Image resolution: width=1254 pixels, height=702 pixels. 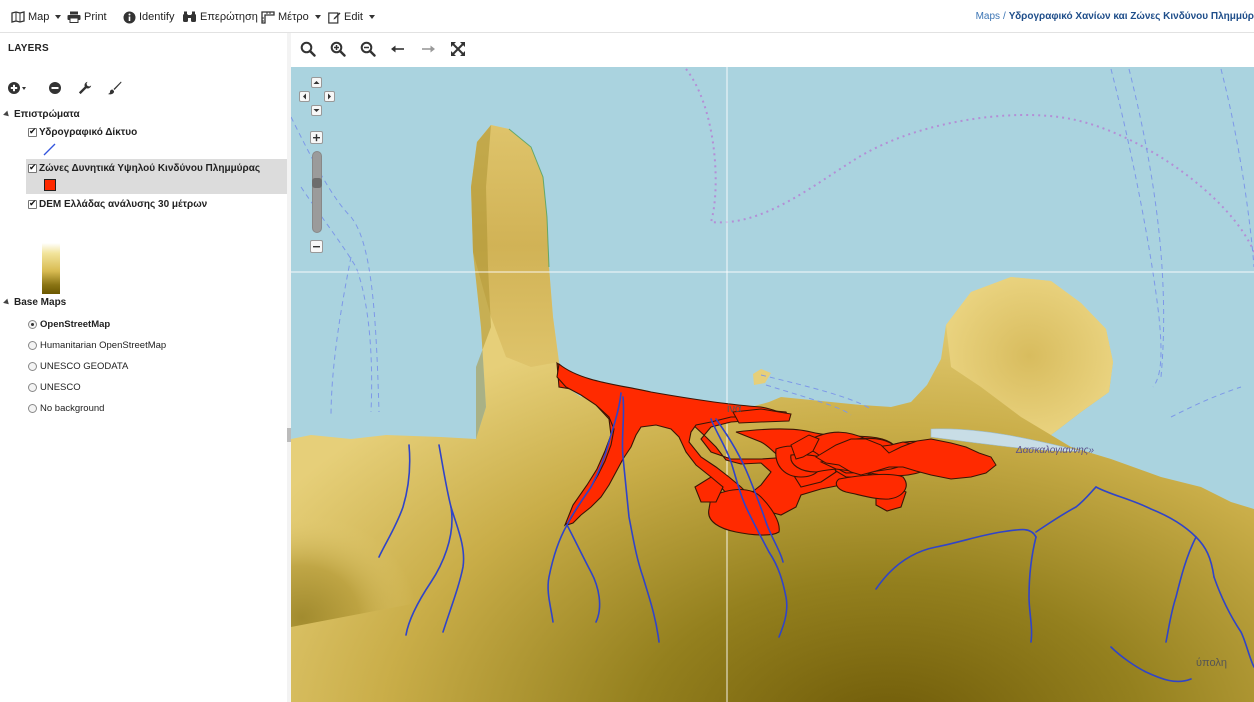 I want to click on binoculars-icon, so click(x=189, y=16).